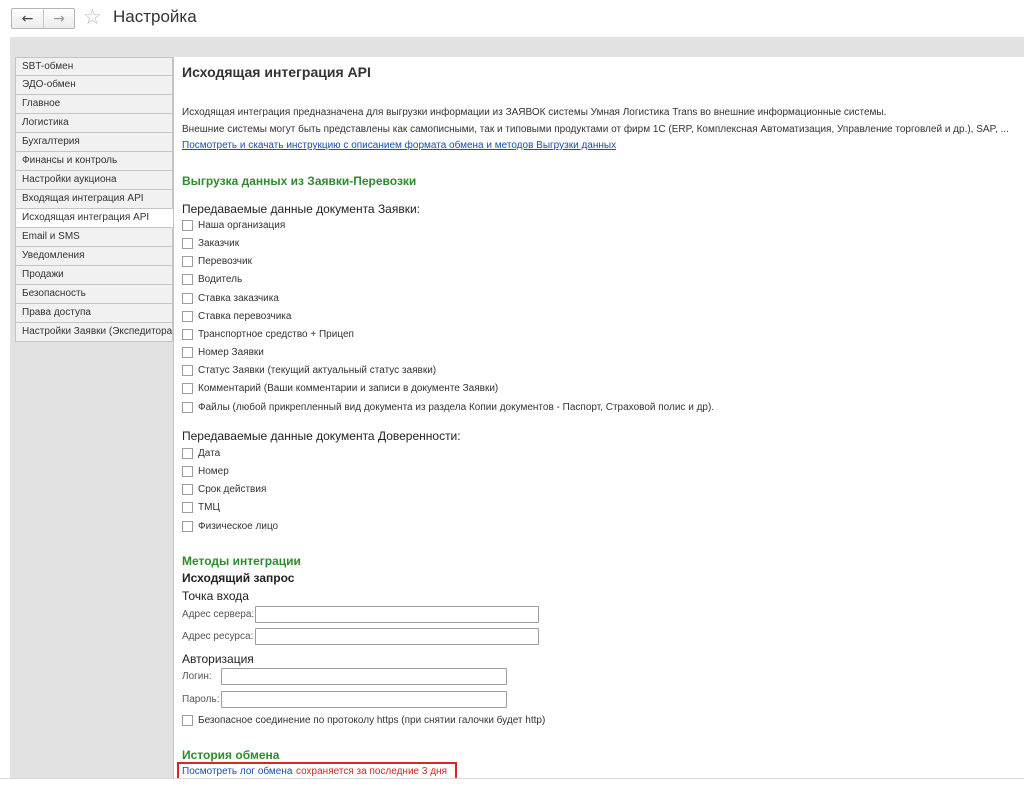  What do you see at coordinates (94, 104) in the screenshot?
I see `sidebar-item-main: Главное` at bounding box center [94, 104].